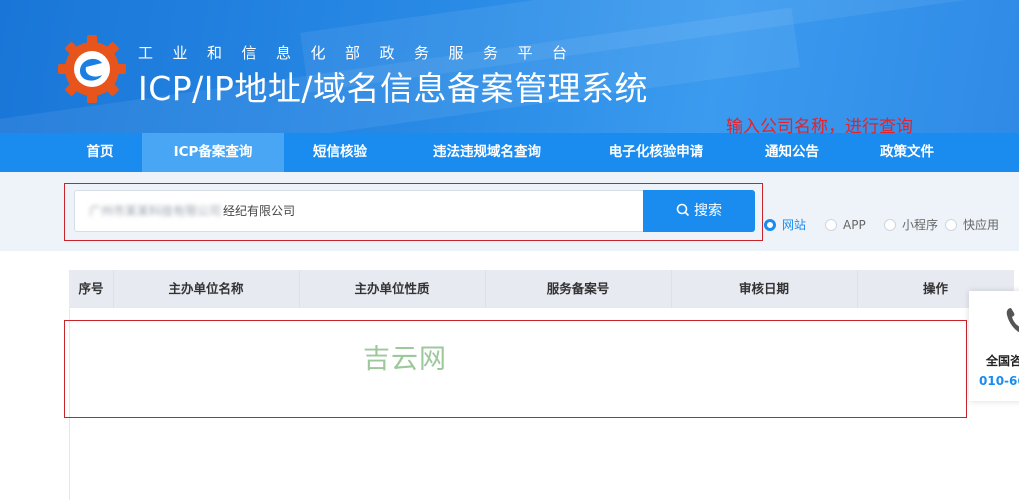  What do you see at coordinates (392, 288) in the screenshot?
I see `column-header-org-type: 主办单位性质` at bounding box center [392, 288].